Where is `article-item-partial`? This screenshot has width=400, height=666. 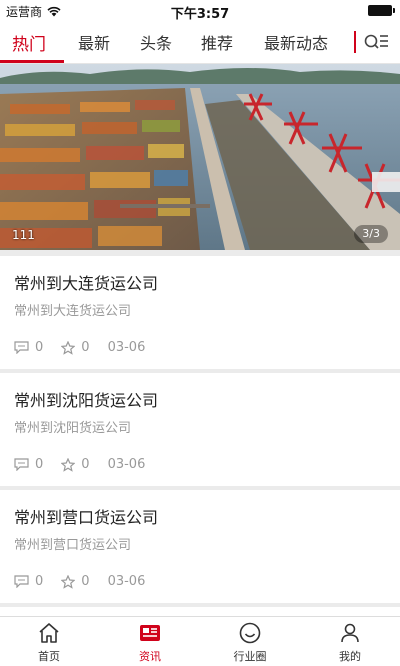 article-item-partial is located at coordinates (200, 611).